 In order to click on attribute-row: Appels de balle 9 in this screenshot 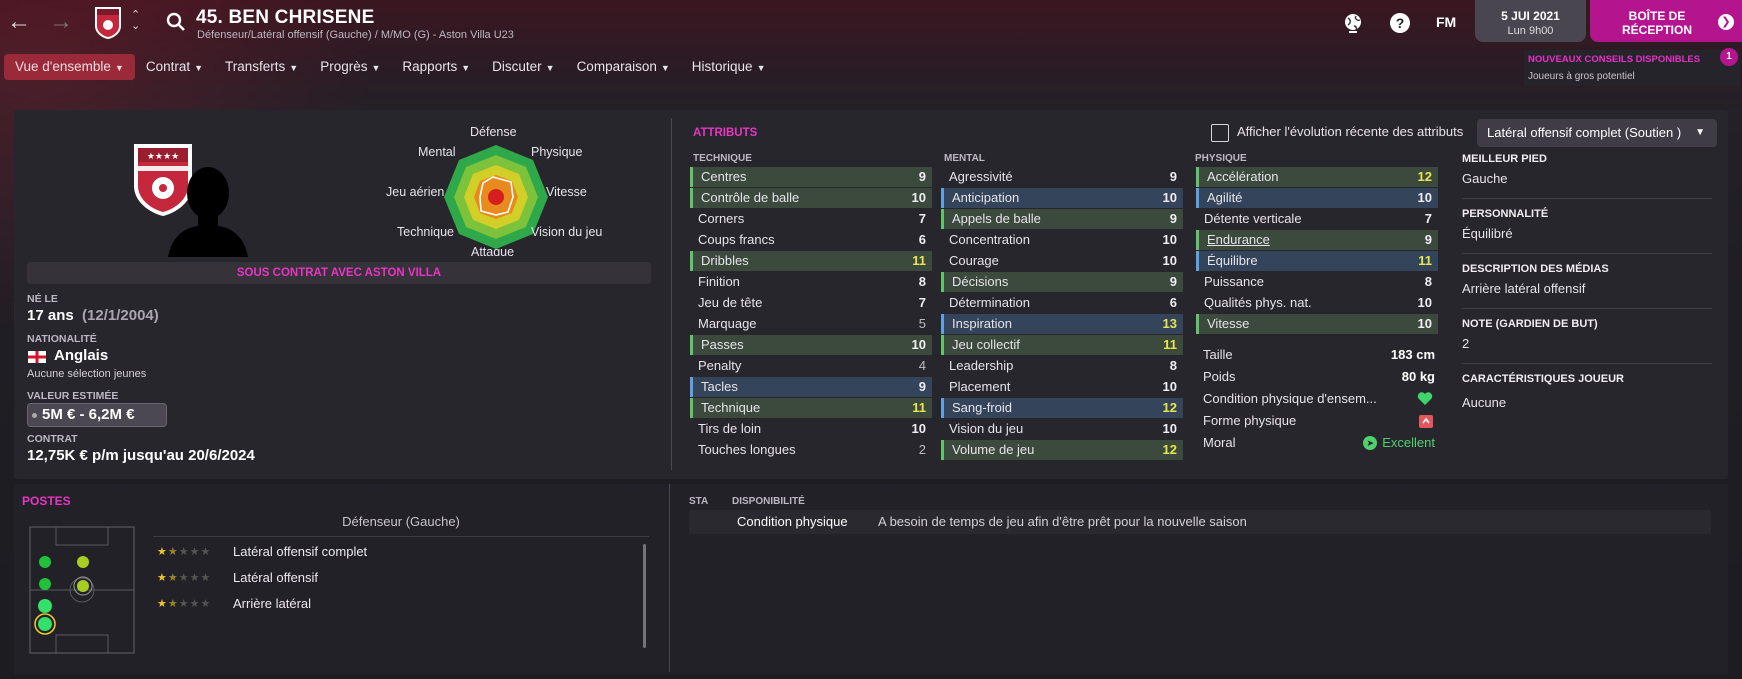, I will do `click(1062, 219)`.